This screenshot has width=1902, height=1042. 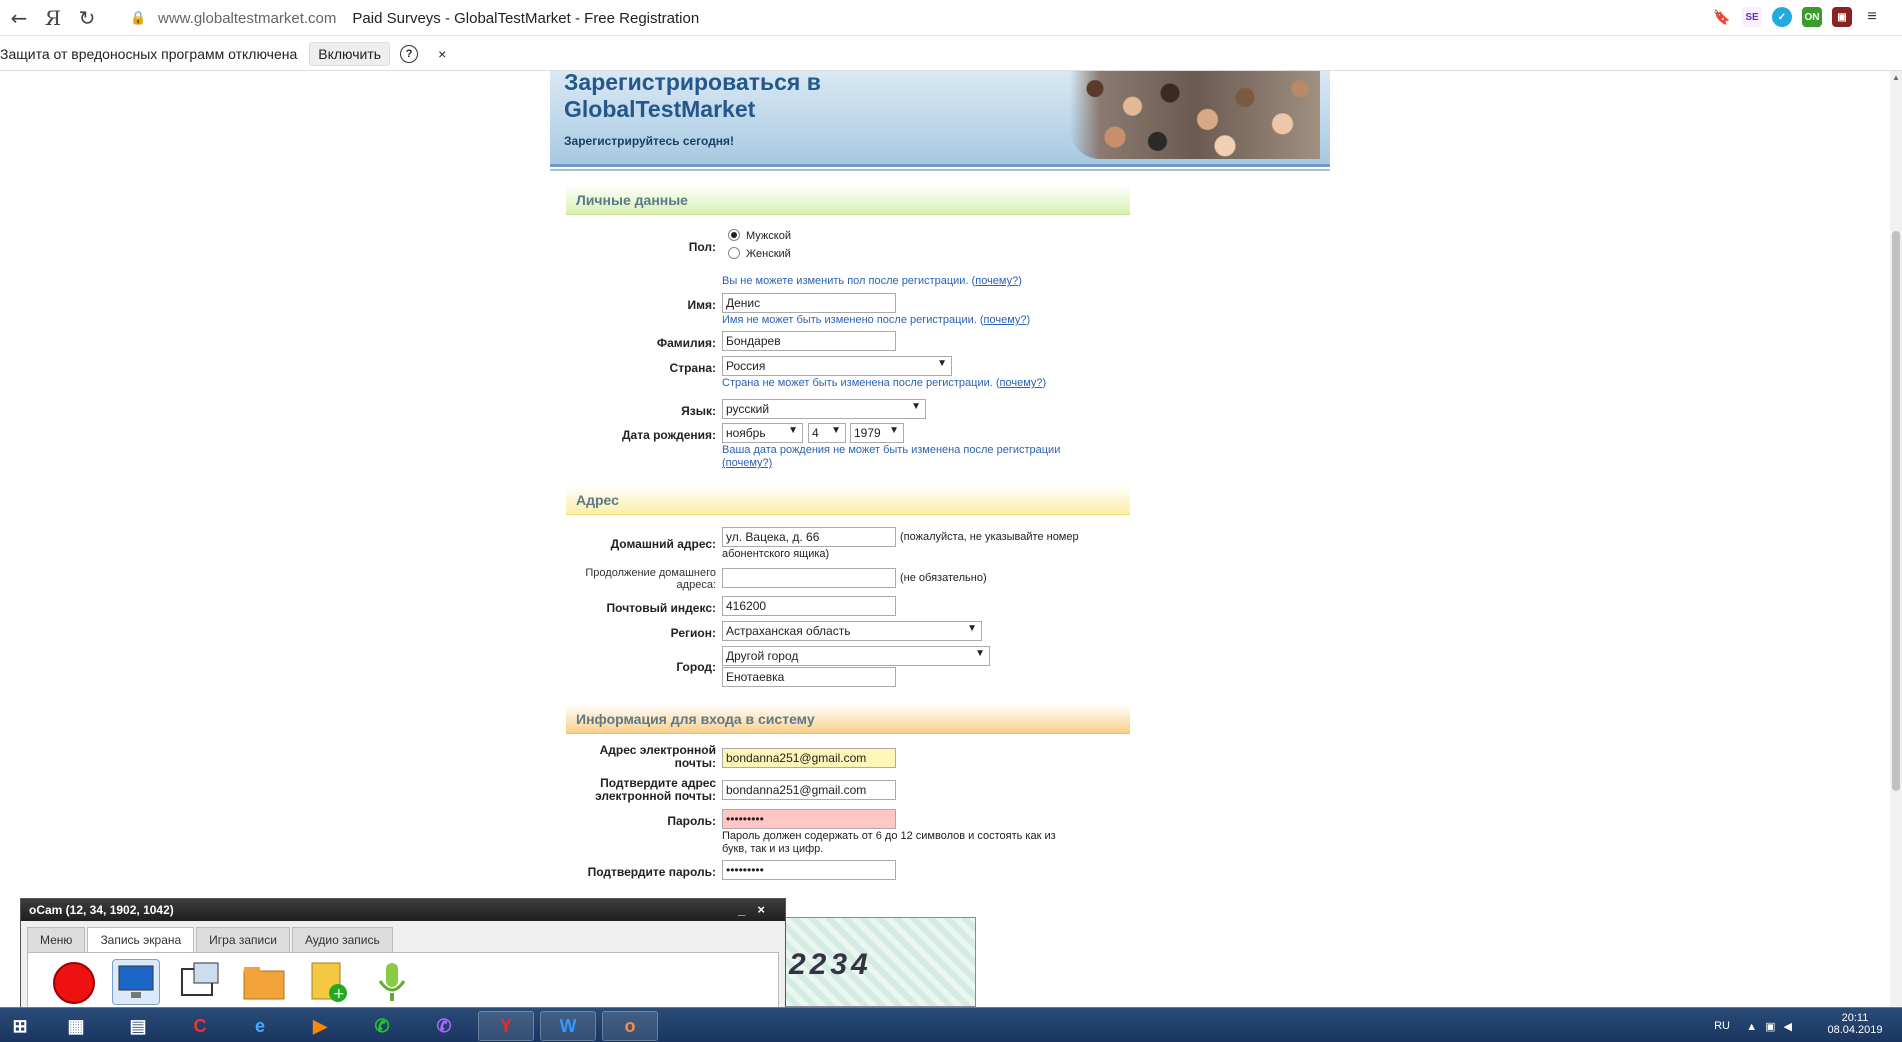 I want to click on country-select: Россия ▼, so click(x=837, y=366).